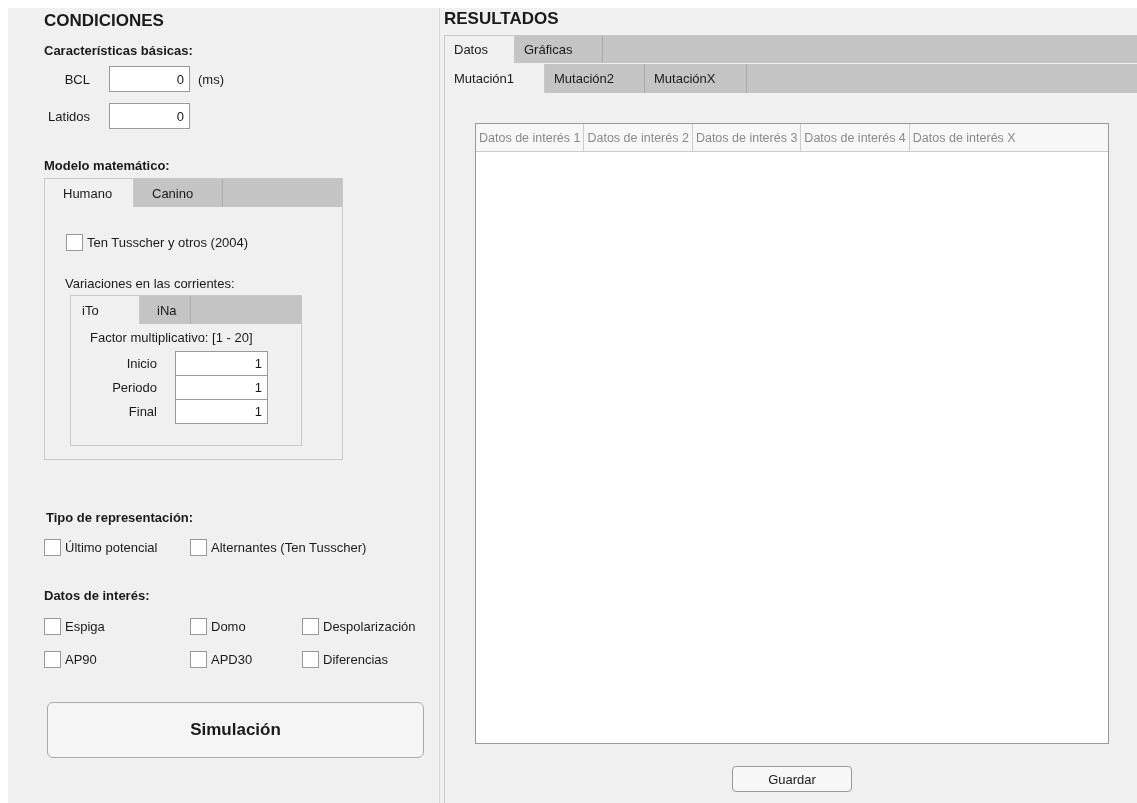 This screenshot has width=1137, height=803. Describe the element at coordinates (85, 626) in the screenshot. I see `checkbox-label: Espiga` at that location.